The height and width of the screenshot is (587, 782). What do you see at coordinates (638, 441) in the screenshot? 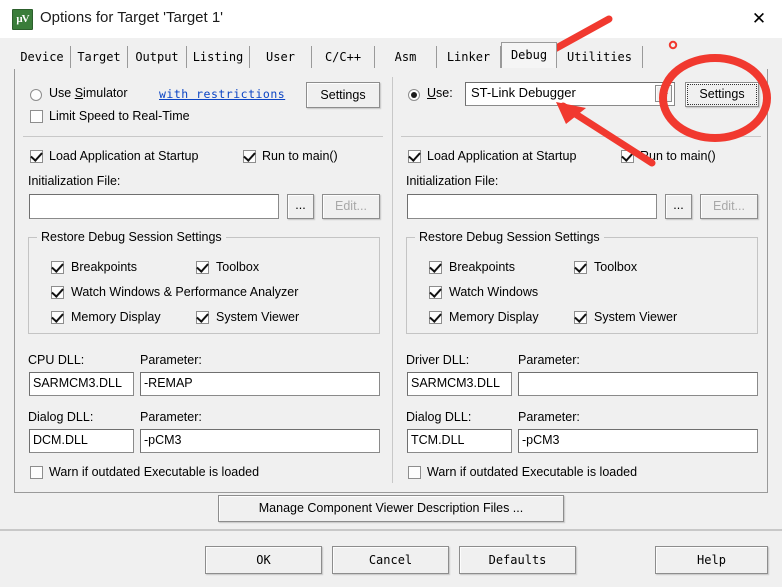
I see `right-dialog-param-input: -pCM3` at bounding box center [638, 441].